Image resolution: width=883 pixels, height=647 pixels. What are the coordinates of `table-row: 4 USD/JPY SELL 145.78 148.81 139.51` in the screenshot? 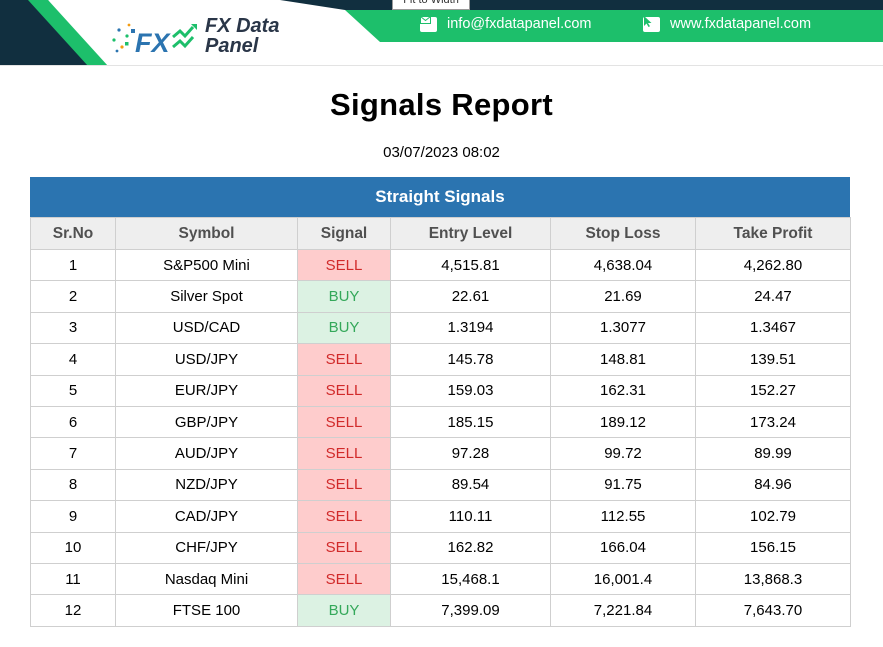 It's located at (440, 359).